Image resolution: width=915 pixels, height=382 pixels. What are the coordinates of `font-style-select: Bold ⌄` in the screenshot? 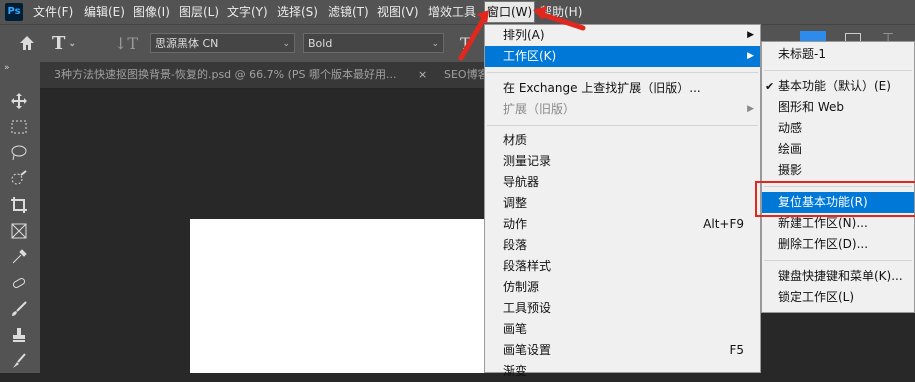 It's located at (373, 43).